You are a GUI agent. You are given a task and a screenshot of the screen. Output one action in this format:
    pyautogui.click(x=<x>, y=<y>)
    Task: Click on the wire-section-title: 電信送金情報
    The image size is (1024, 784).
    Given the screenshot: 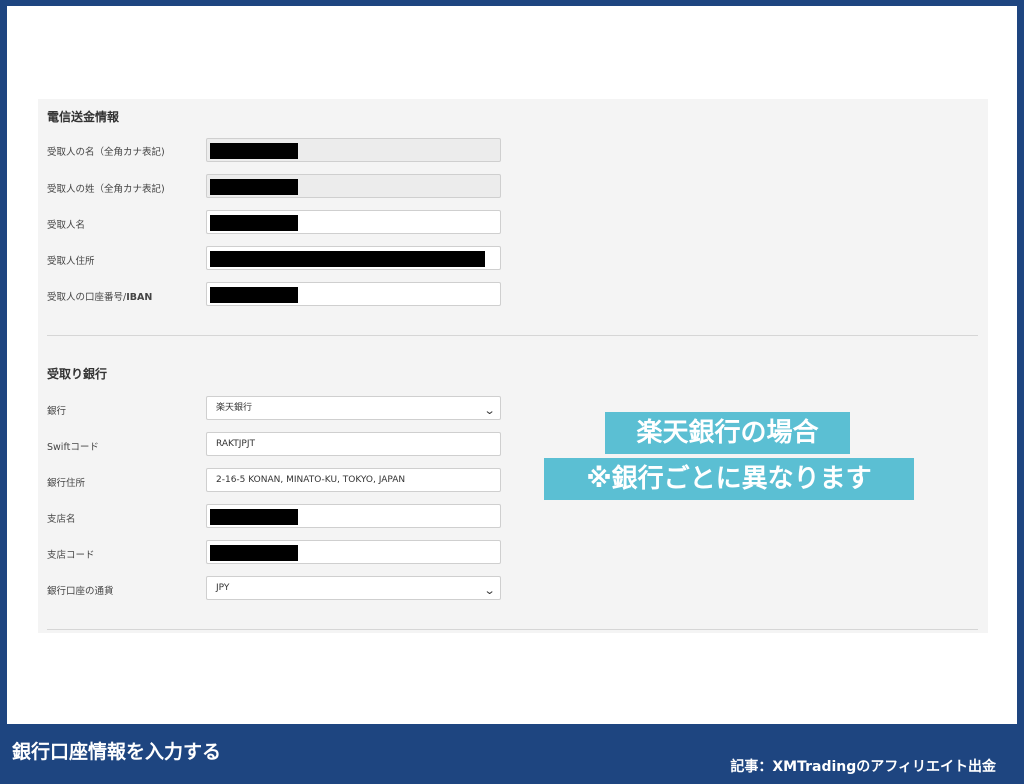 What is the action you would take?
    pyautogui.click(x=83, y=117)
    